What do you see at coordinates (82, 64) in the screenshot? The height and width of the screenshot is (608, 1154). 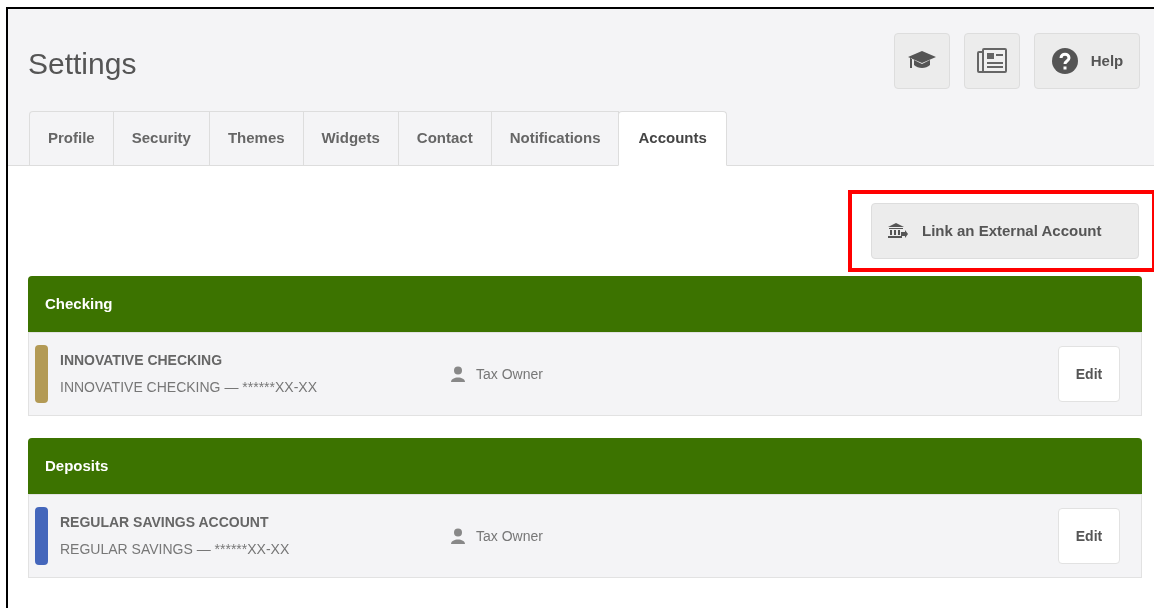 I see `page-title: Settings` at bounding box center [82, 64].